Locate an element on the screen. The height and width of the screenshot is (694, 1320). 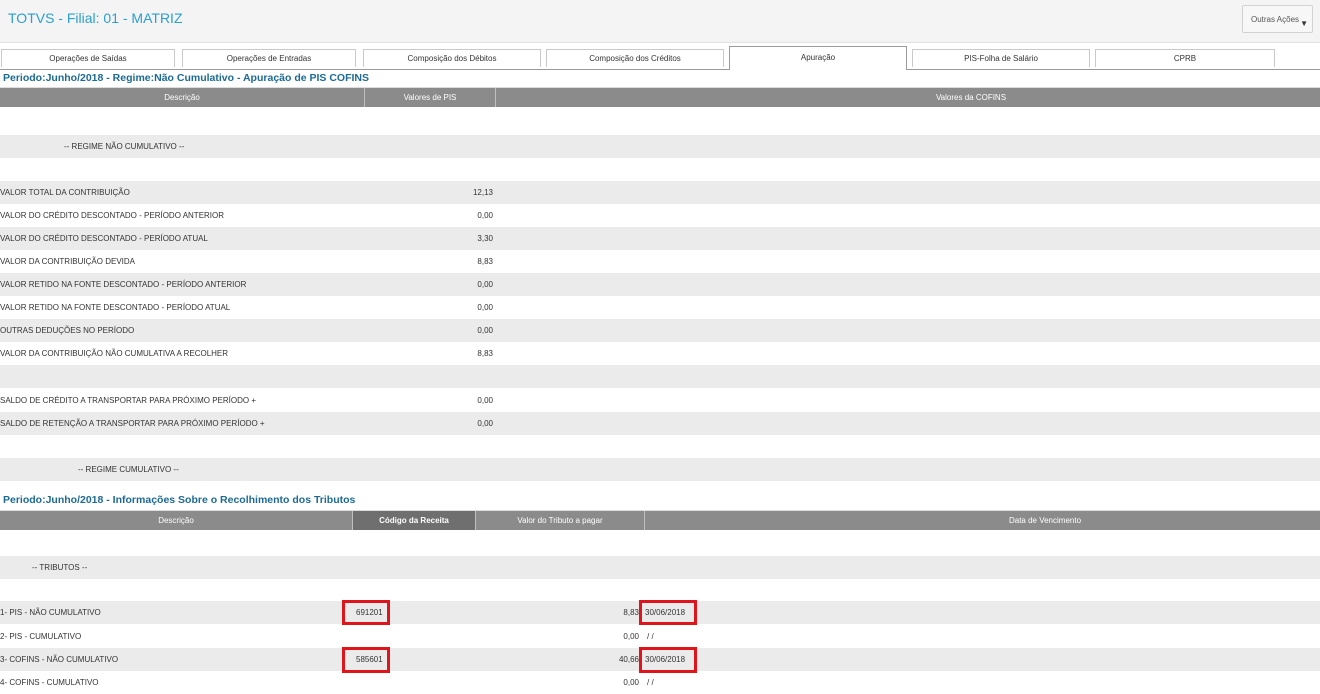
table-row: 2- PIS - CUMULATIVO 0,00 / / is located at coordinates (660, 636).